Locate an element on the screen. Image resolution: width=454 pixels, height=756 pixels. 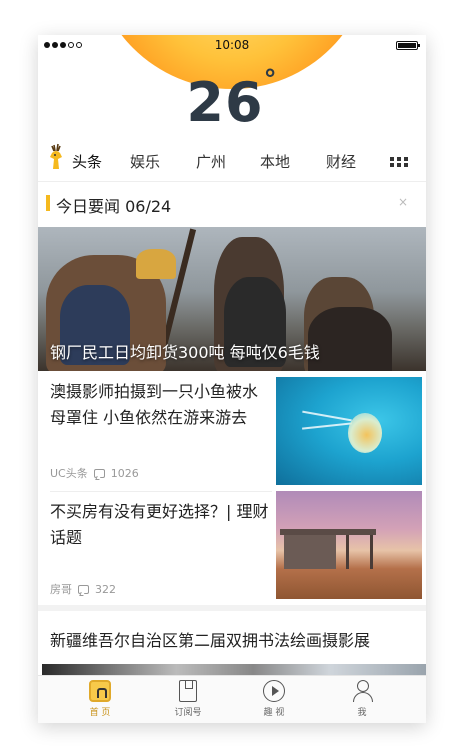
nav-videos: 趣 视 is located at coordinates (274, 699).